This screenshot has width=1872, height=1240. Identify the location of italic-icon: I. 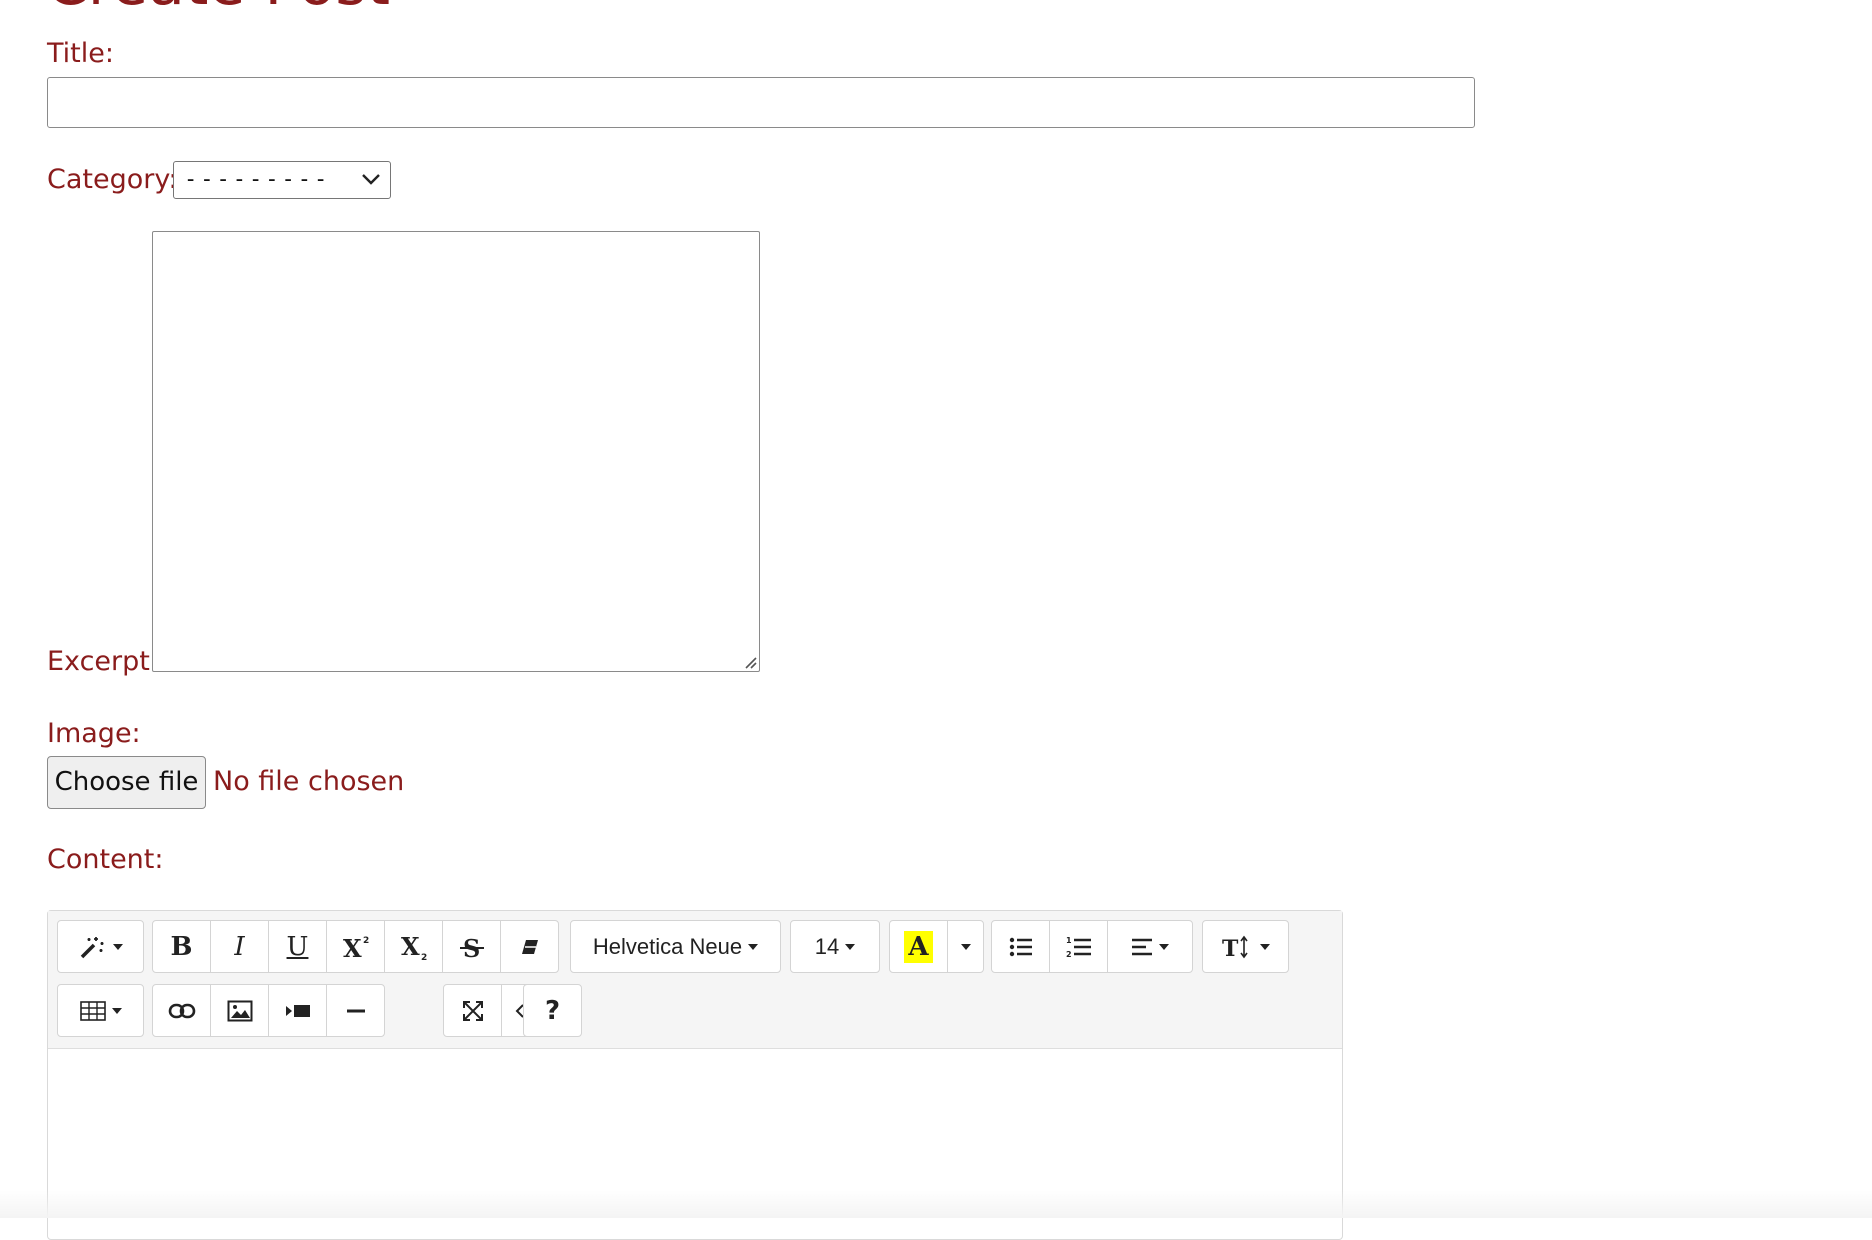
(239, 946).